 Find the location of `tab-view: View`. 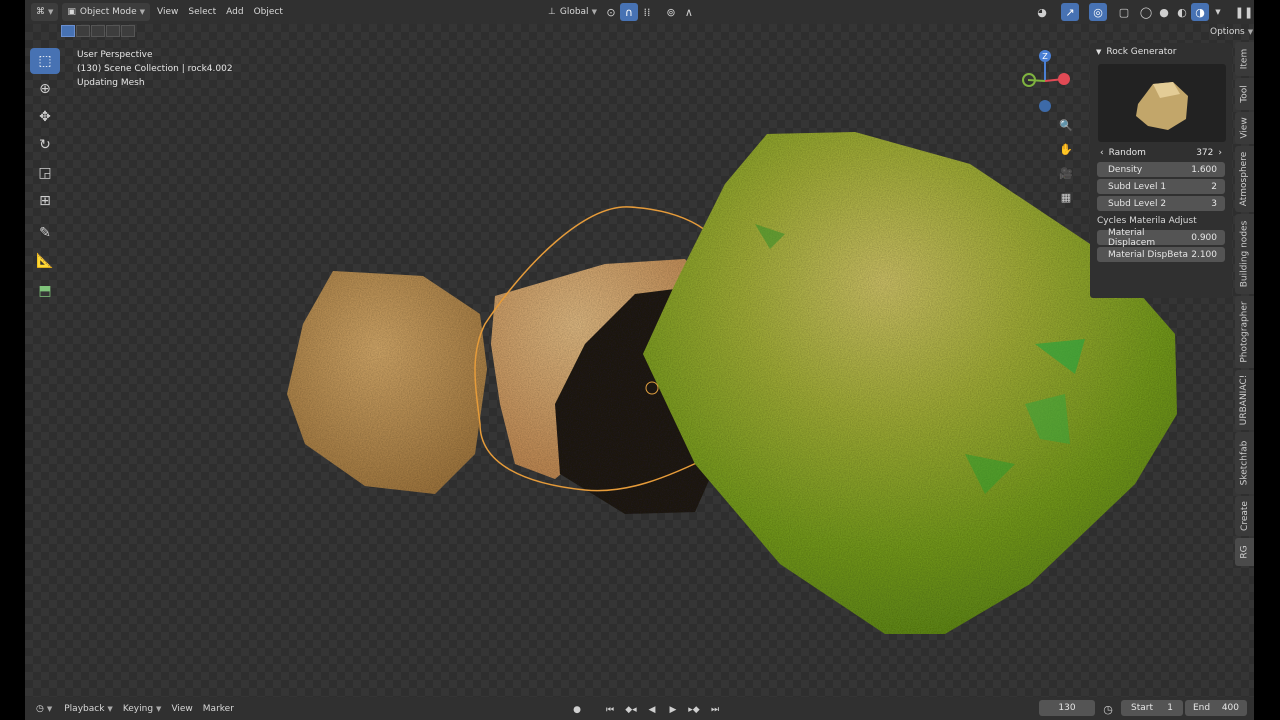

tab-view: View is located at coordinates (1244, 128).